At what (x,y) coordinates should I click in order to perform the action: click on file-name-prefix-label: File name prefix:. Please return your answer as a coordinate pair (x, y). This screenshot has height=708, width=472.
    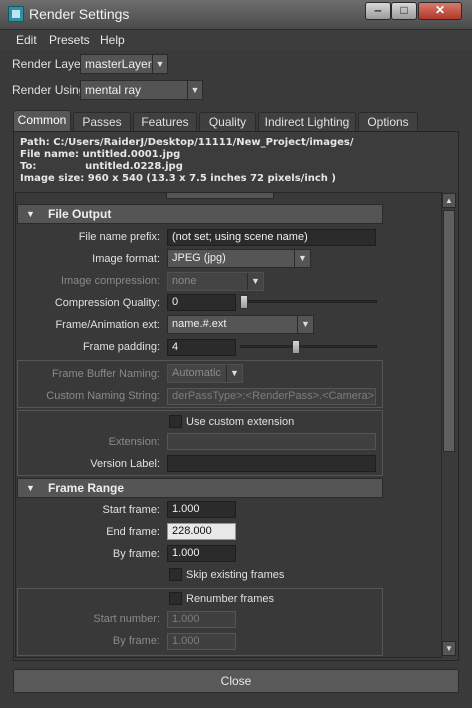
    Looking at the image, I should click on (119, 237).